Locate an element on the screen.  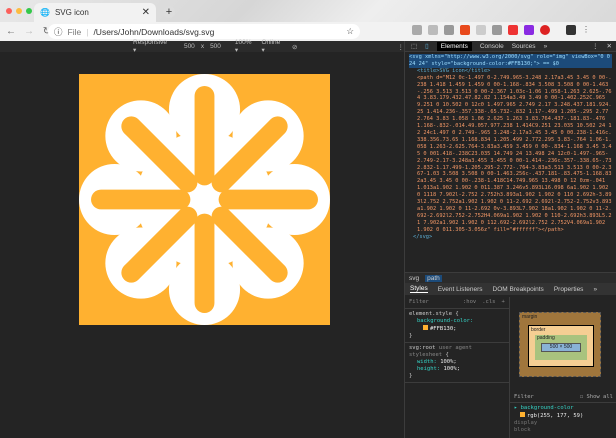
tab-console: Console is located at coordinates (492, 46).